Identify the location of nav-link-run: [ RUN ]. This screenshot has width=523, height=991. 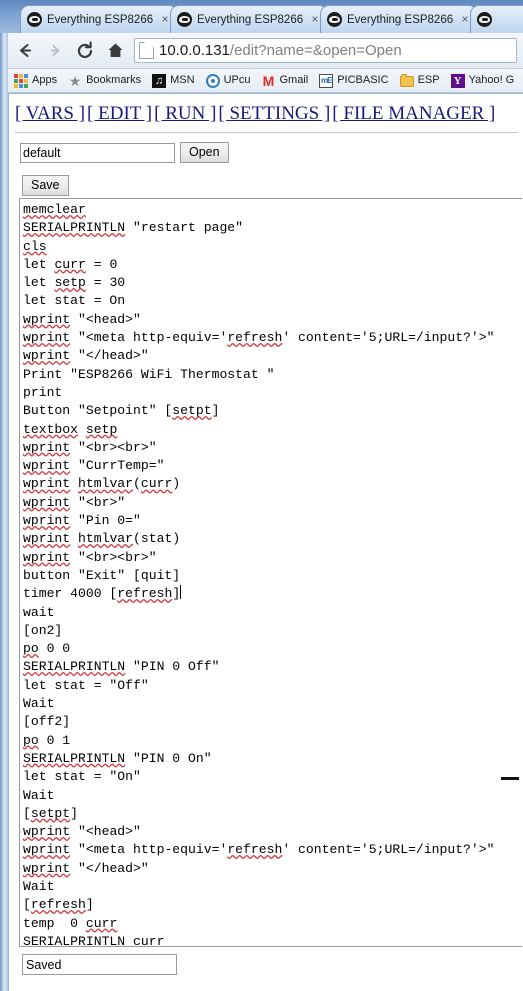
(185, 113).